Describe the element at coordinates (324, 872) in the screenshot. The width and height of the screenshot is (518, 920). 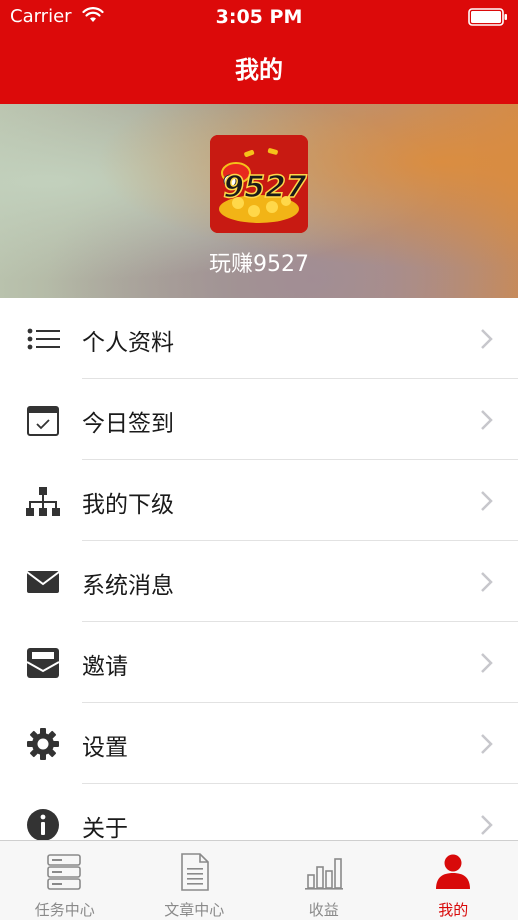
I see `bar-chart-icon` at that location.